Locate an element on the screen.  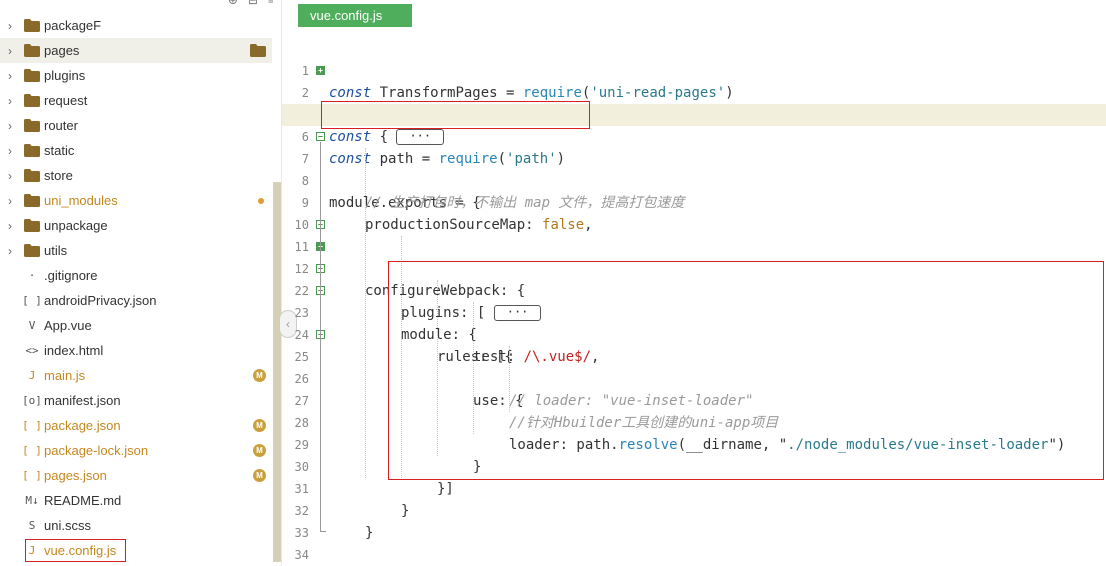
tab-vue-config-js: vue.config.js is located at coordinates (355, 15).